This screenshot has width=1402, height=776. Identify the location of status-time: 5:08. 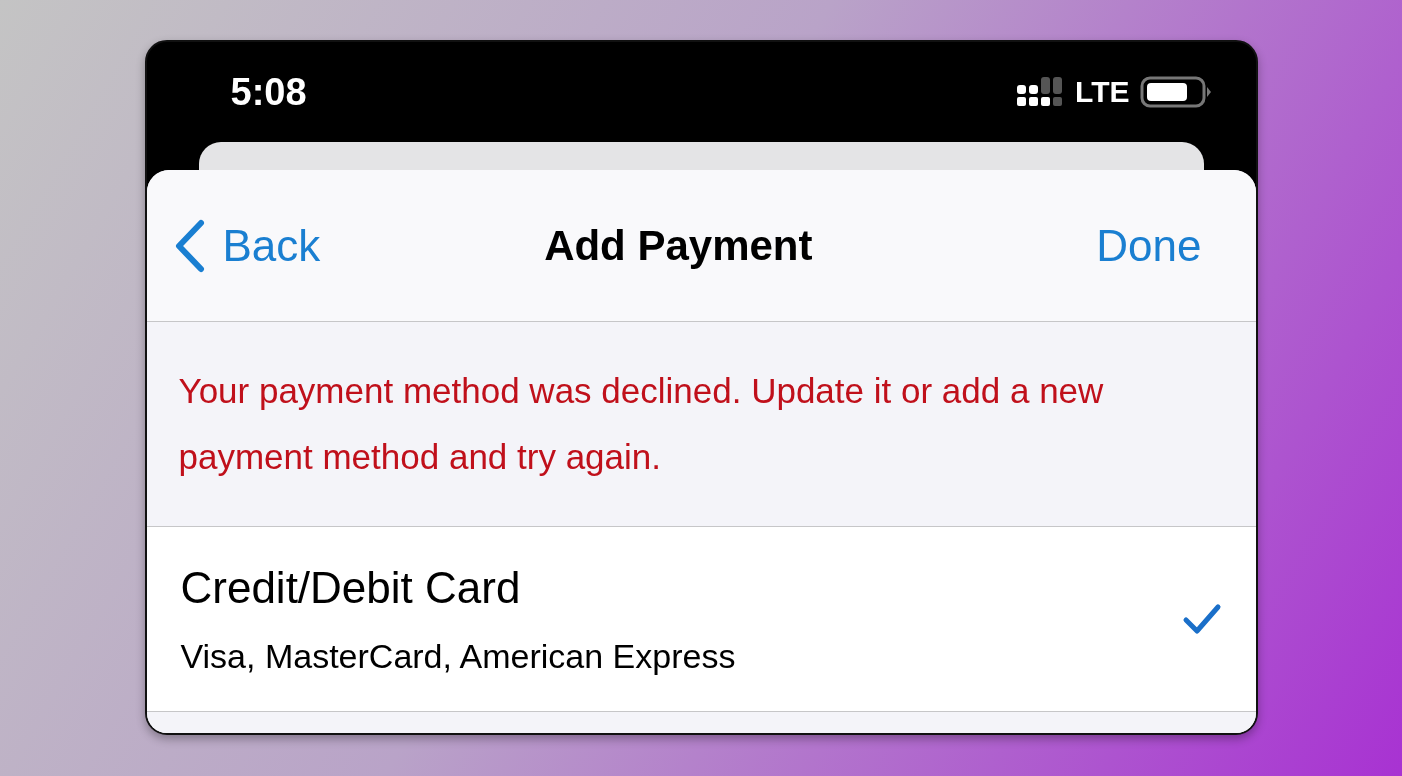
(268, 92).